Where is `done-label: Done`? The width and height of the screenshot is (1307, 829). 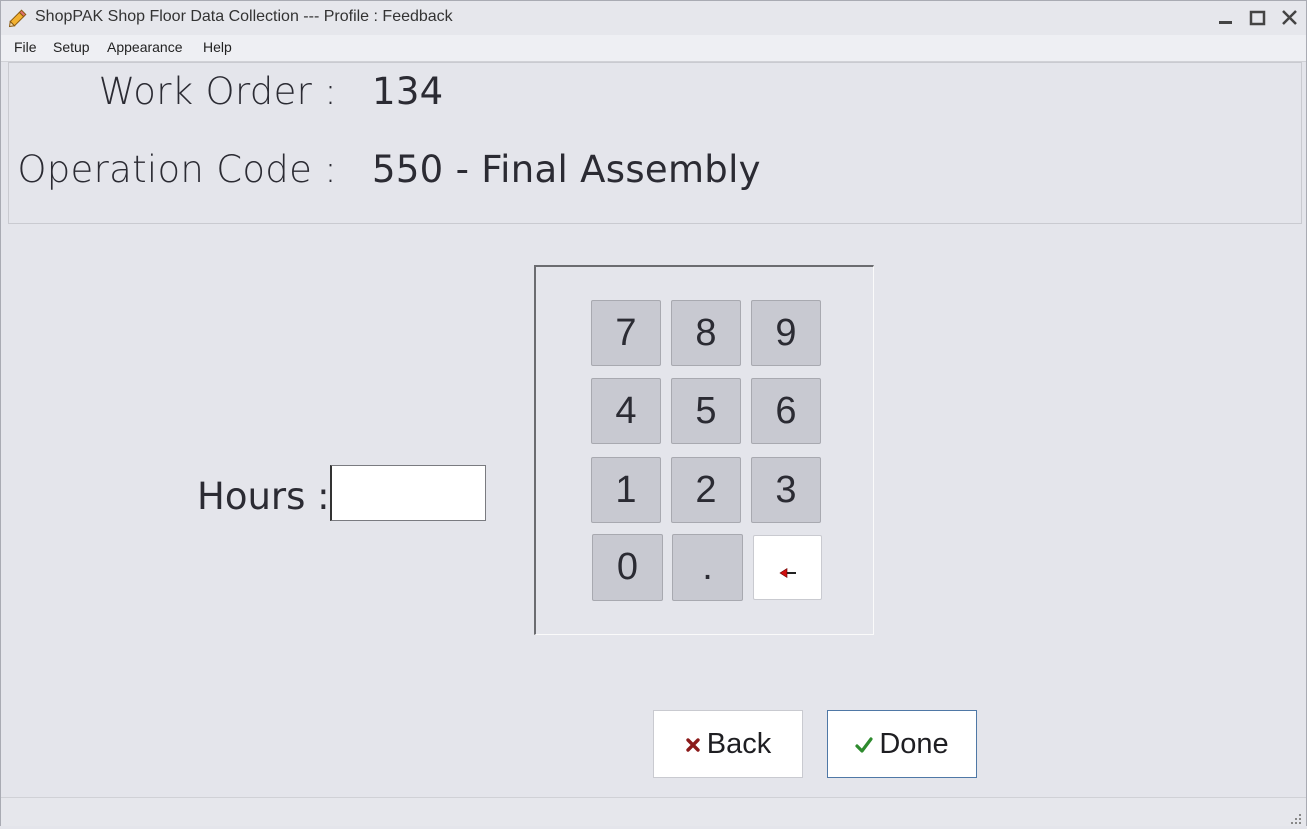 done-label: Done is located at coordinates (914, 743).